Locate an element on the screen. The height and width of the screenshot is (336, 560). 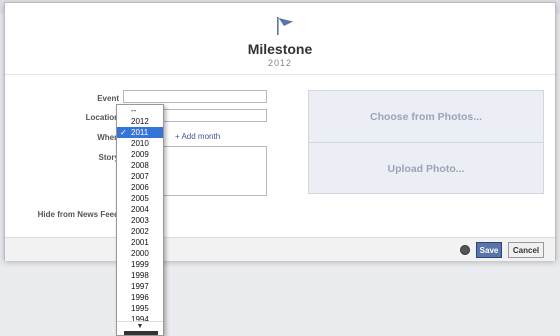
year-option: 2000 is located at coordinates (140, 253).